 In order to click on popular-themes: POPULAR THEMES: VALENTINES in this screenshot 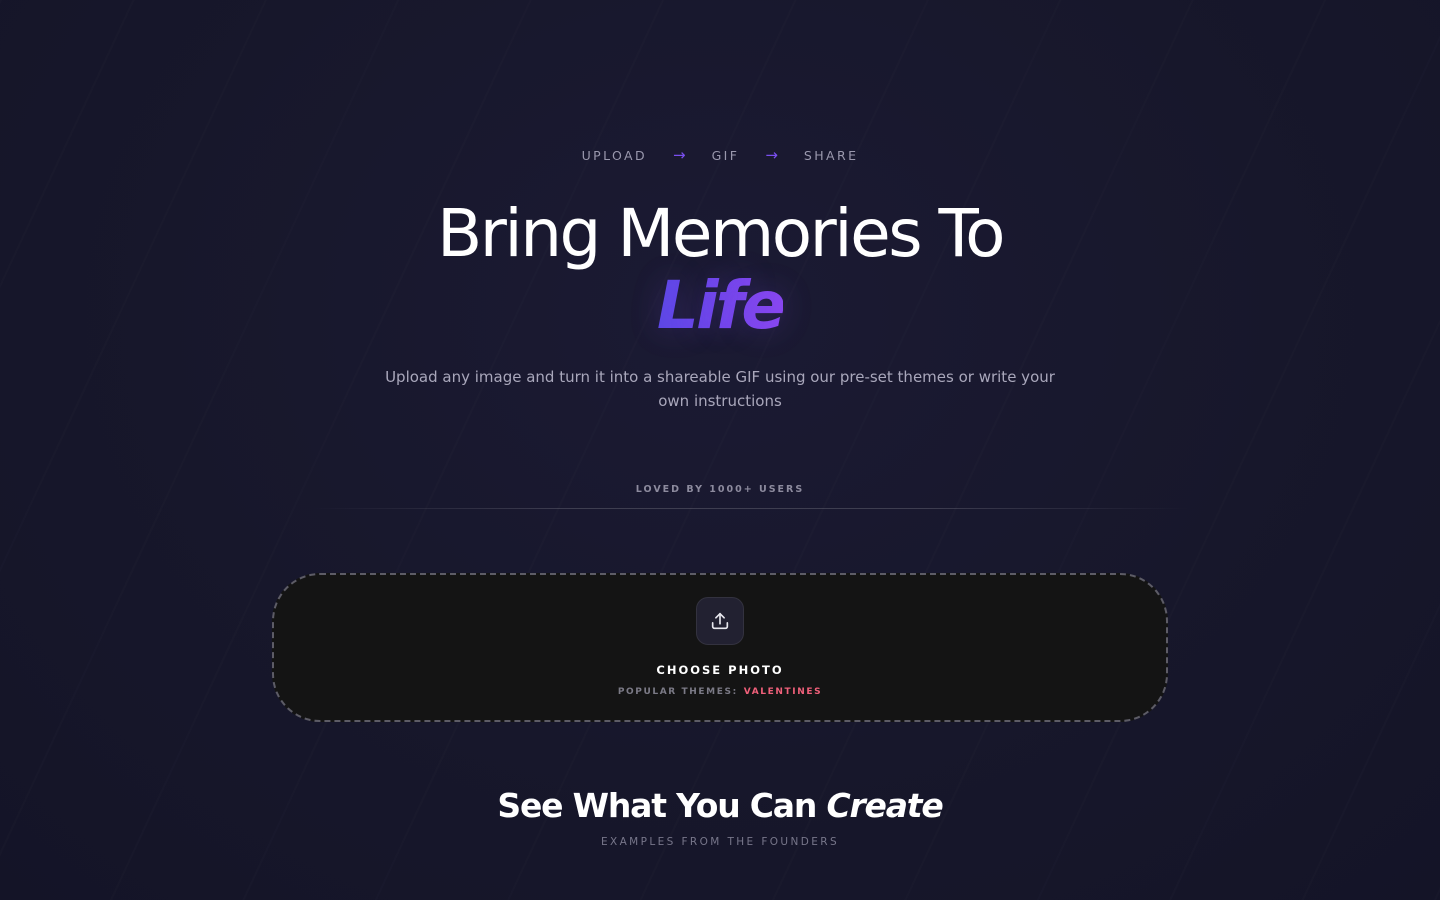, I will do `click(720, 692)`.